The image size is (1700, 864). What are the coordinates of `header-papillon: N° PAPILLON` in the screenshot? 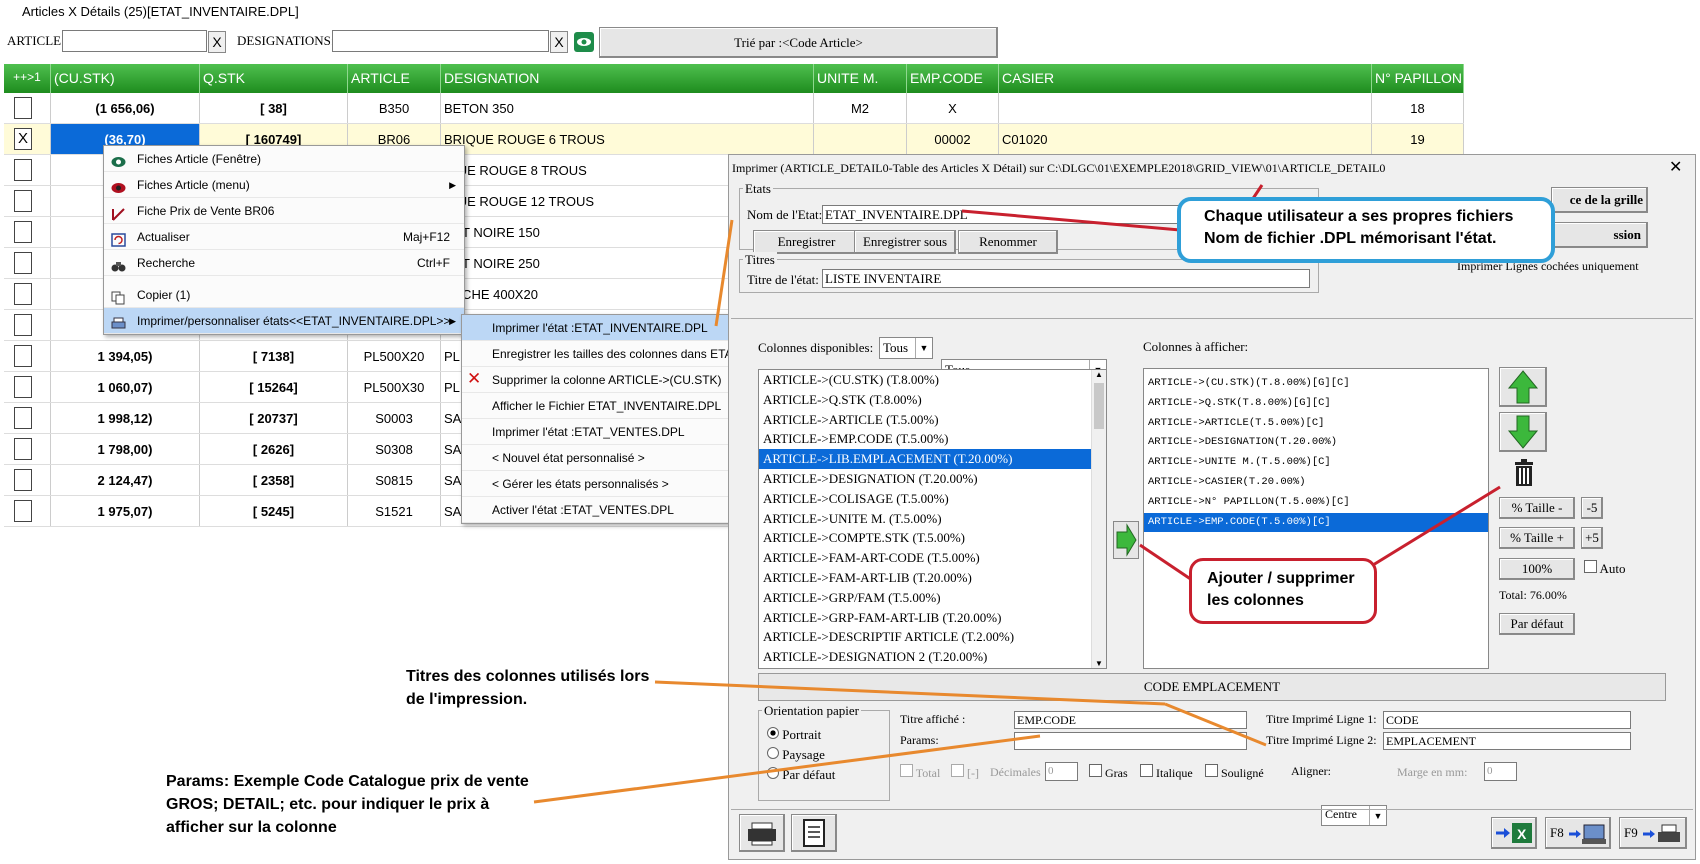 It's located at (1418, 78).